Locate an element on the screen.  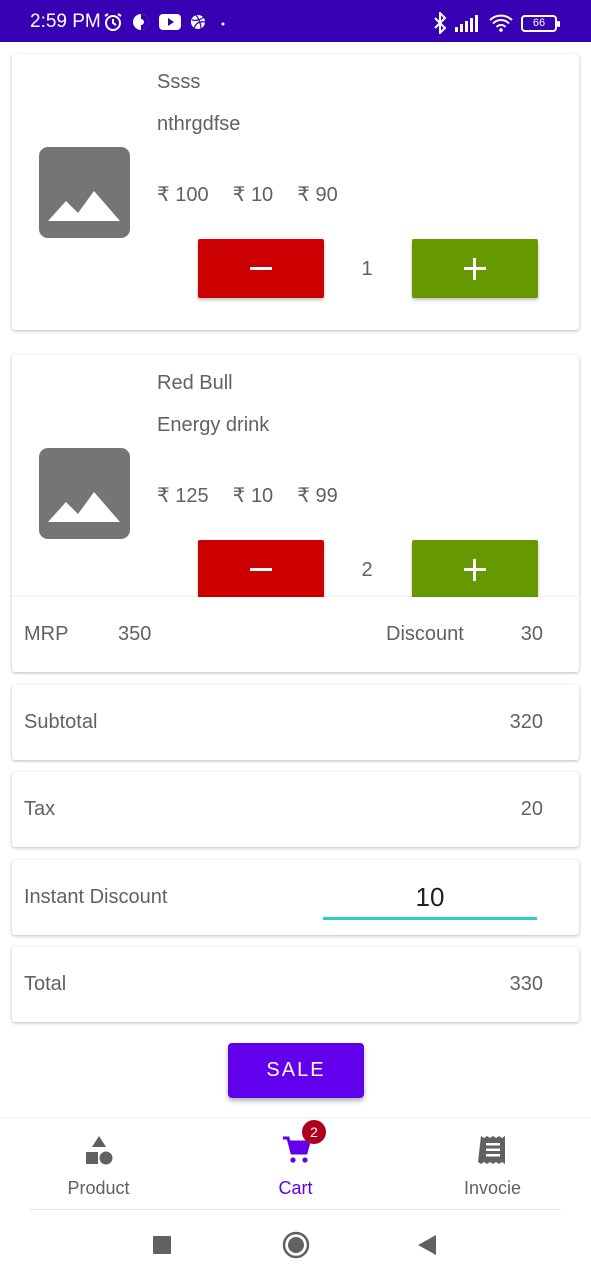
tax-card: Tax 20 is located at coordinates (295, 809).